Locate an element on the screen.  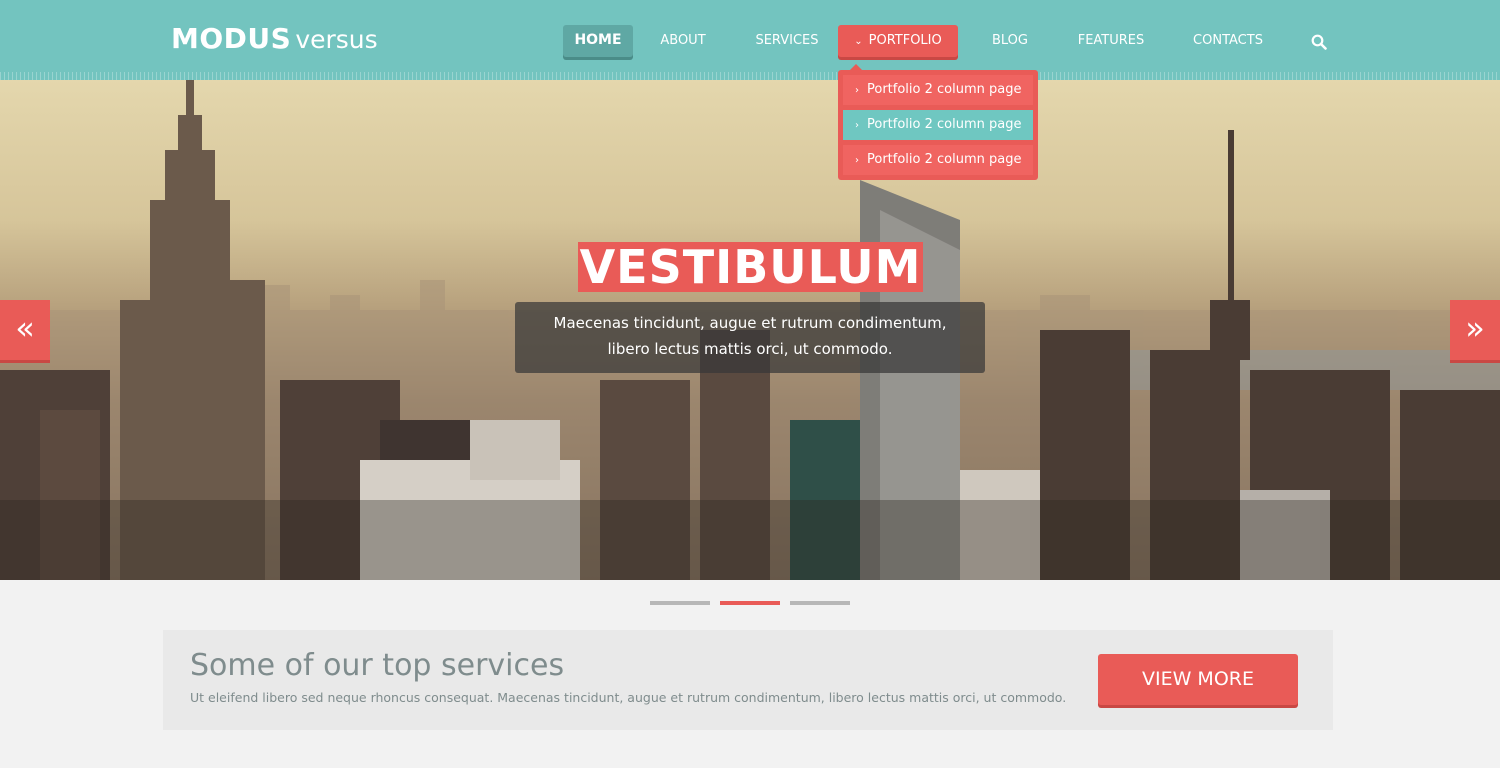
slider-next-button: » is located at coordinates (1475, 330).